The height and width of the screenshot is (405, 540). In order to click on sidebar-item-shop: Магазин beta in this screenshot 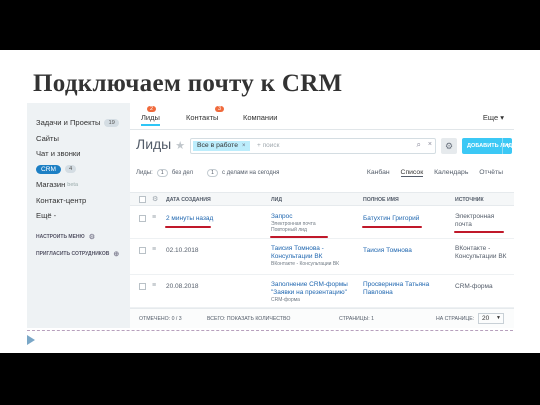, I will do `click(78, 185)`.